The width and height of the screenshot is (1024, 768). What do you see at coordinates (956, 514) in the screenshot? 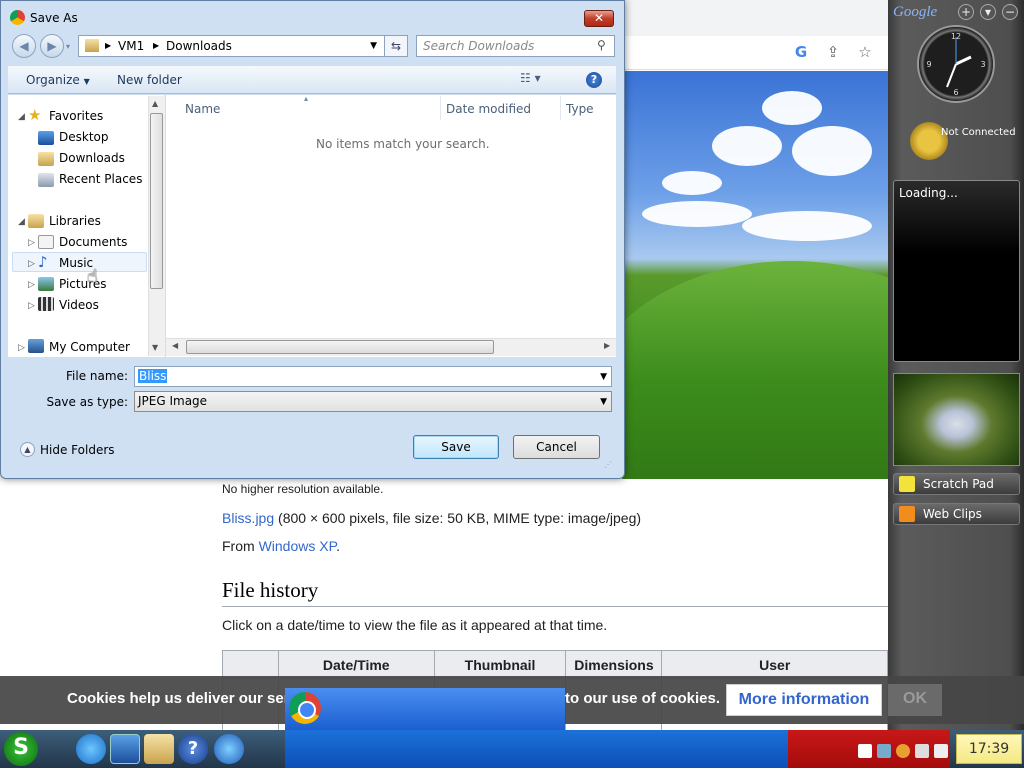
I see `web-clips-gadget: Web Clips` at bounding box center [956, 514].